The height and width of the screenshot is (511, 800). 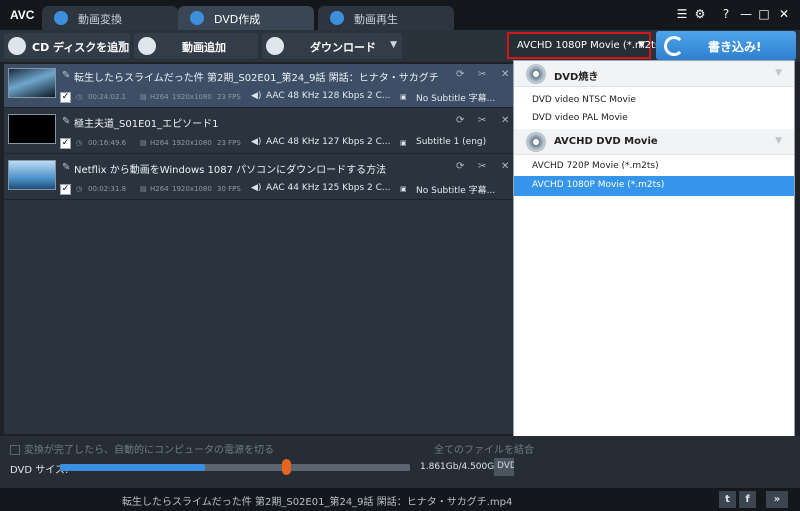 What do you see at coordinates (682, 14) in the screenshot?
I see `list-icon: ☰` at bounding box center [682, 14].